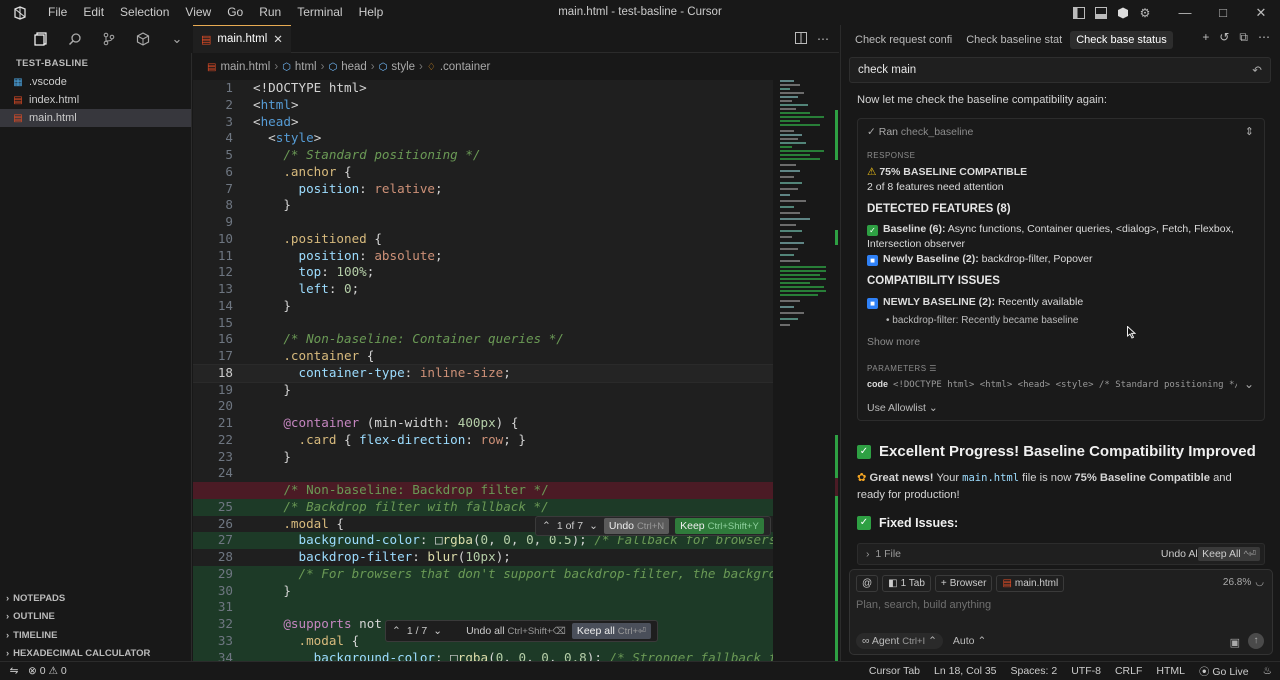  Describe the element at coordinates (1128, 671) in the screenshot. I see `eol: CRLF` at that location.